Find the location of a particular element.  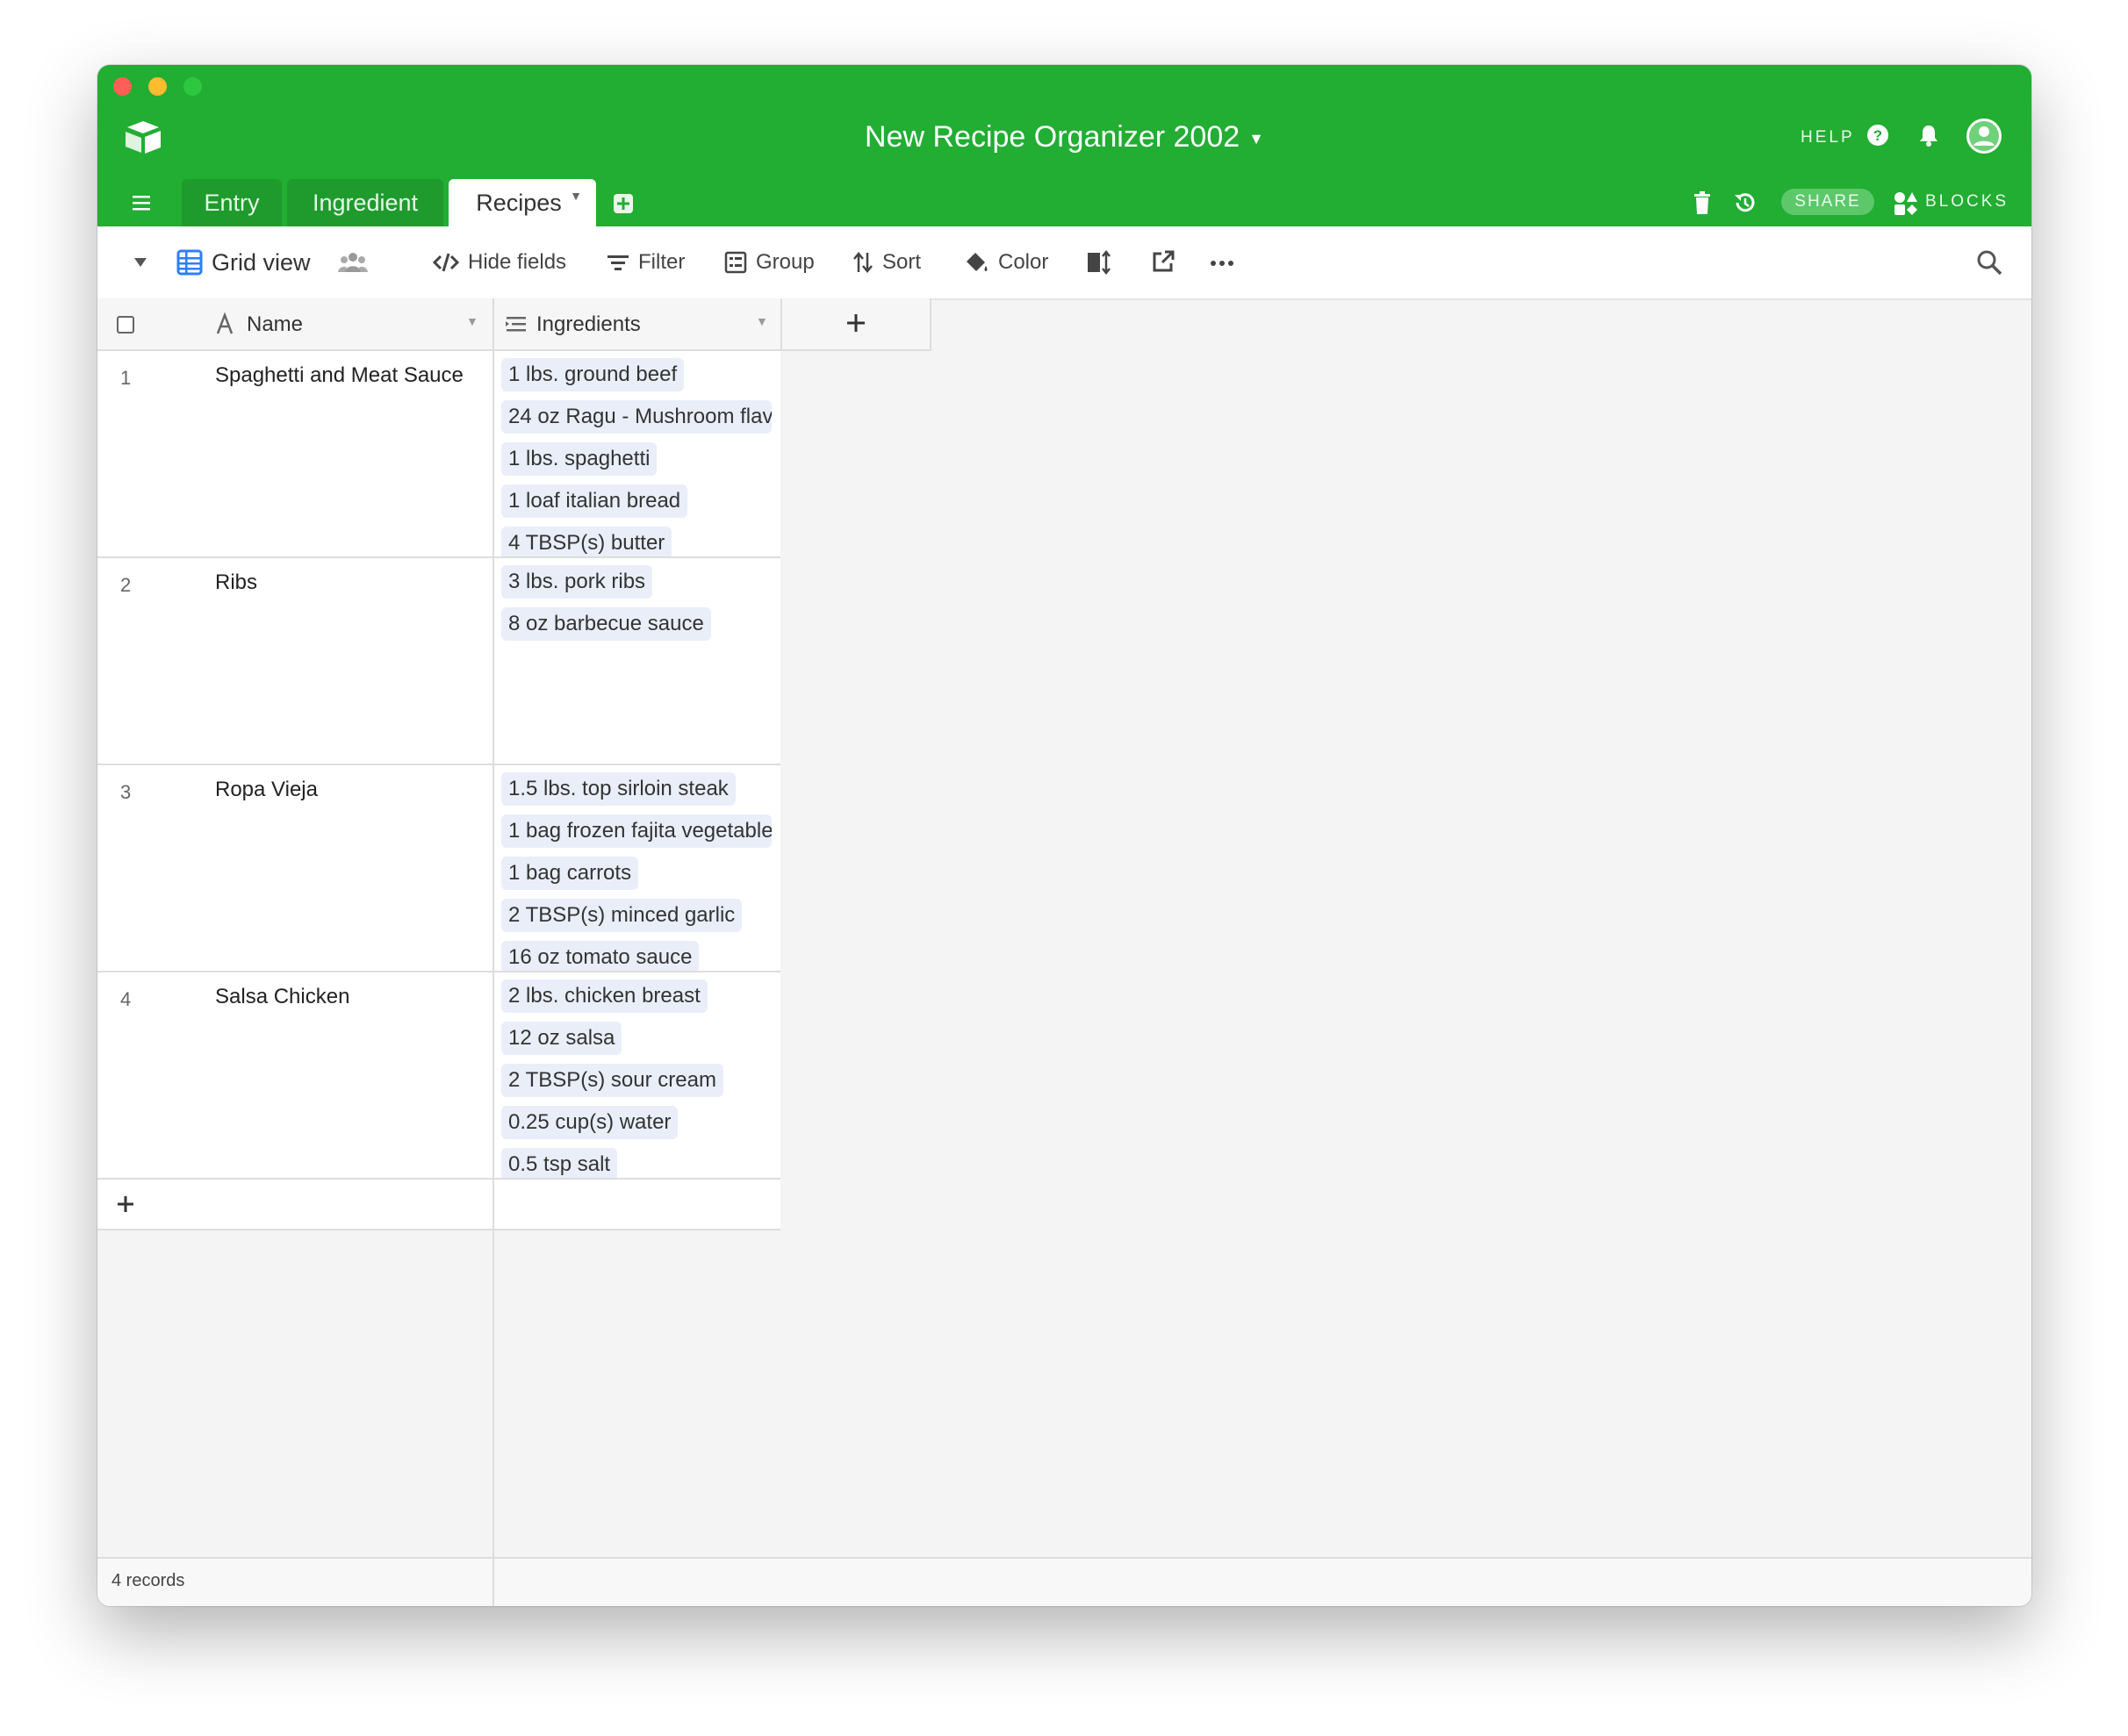

tab-ingredient-label: Ingredient is located at coordinates (365, 203).